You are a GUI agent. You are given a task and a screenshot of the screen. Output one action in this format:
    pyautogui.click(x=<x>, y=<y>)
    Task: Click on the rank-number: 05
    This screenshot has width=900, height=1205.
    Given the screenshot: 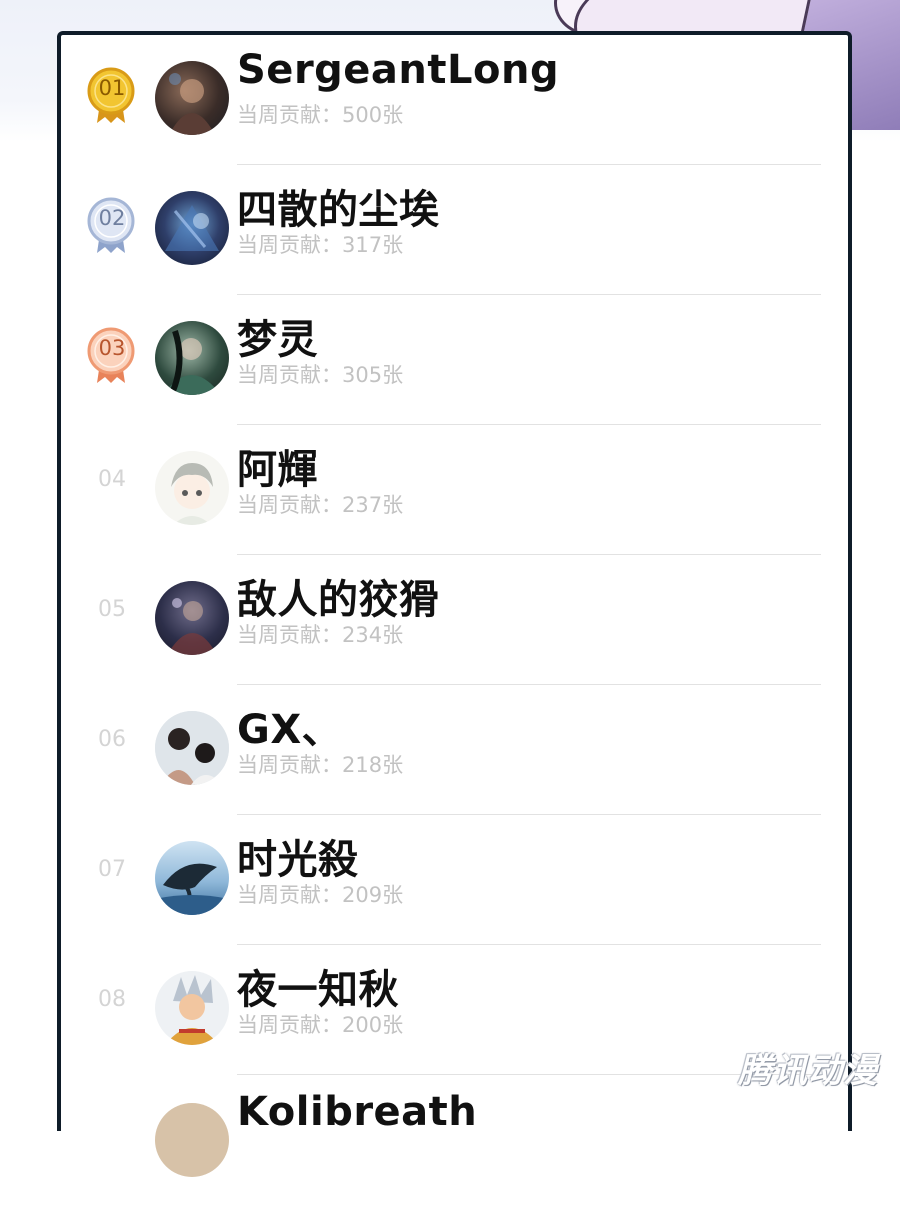 What is the action you would take?
    pyautogui.click(x=112, y=609)
    